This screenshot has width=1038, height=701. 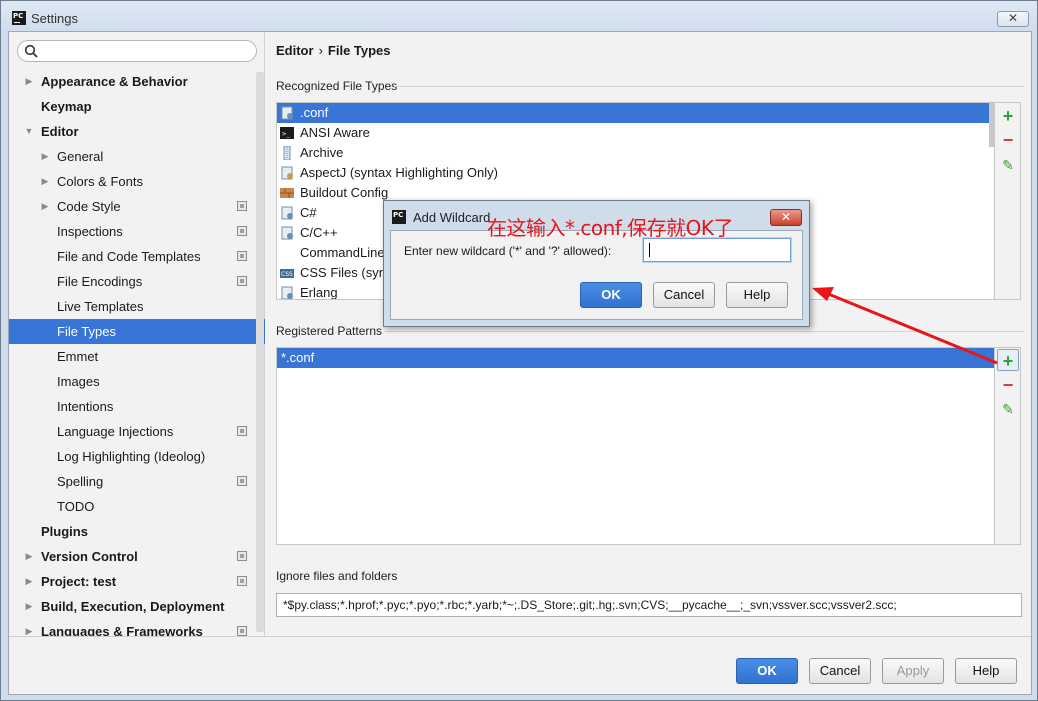 What do you see at coordinates (137, 506) in the screenshot?
I see `sidebar-item-todo: TODO` at bounding box center [137, 506].